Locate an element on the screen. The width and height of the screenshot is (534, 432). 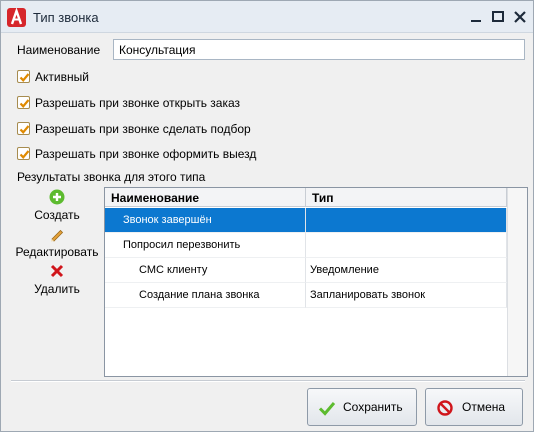
column-header-name: Наименование is located at coordinates (205, 197).